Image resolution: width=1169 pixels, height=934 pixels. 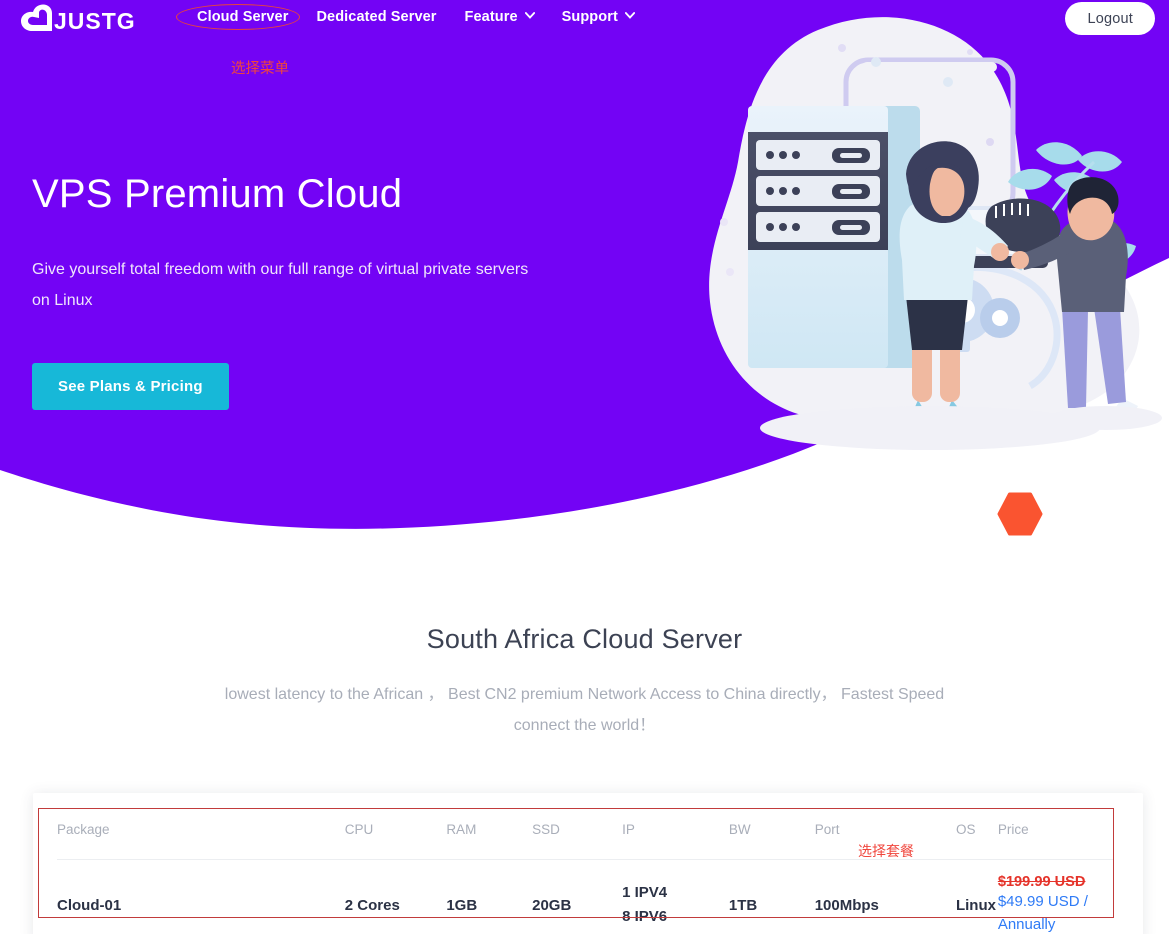 I want to click on column-header-ip: IP, so click(x=675, y=836).